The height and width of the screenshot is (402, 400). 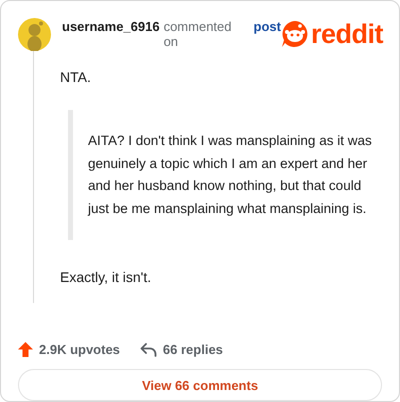 I want to click on avatar-icon, so click(x=34, y=34).